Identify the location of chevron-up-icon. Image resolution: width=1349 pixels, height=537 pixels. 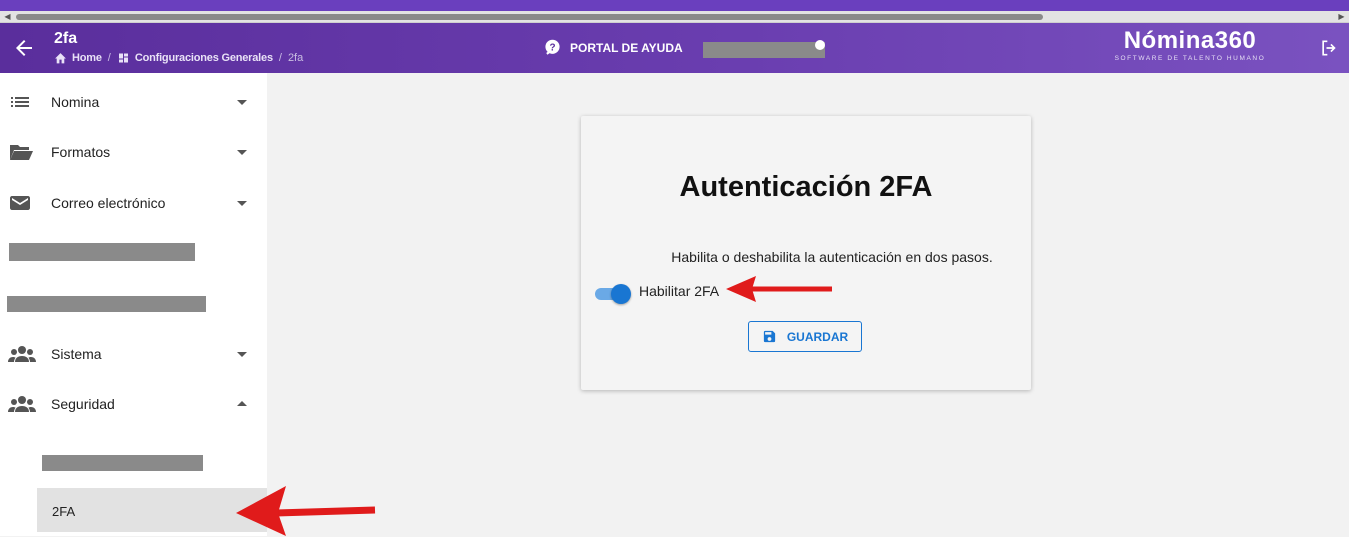
(242, 404).